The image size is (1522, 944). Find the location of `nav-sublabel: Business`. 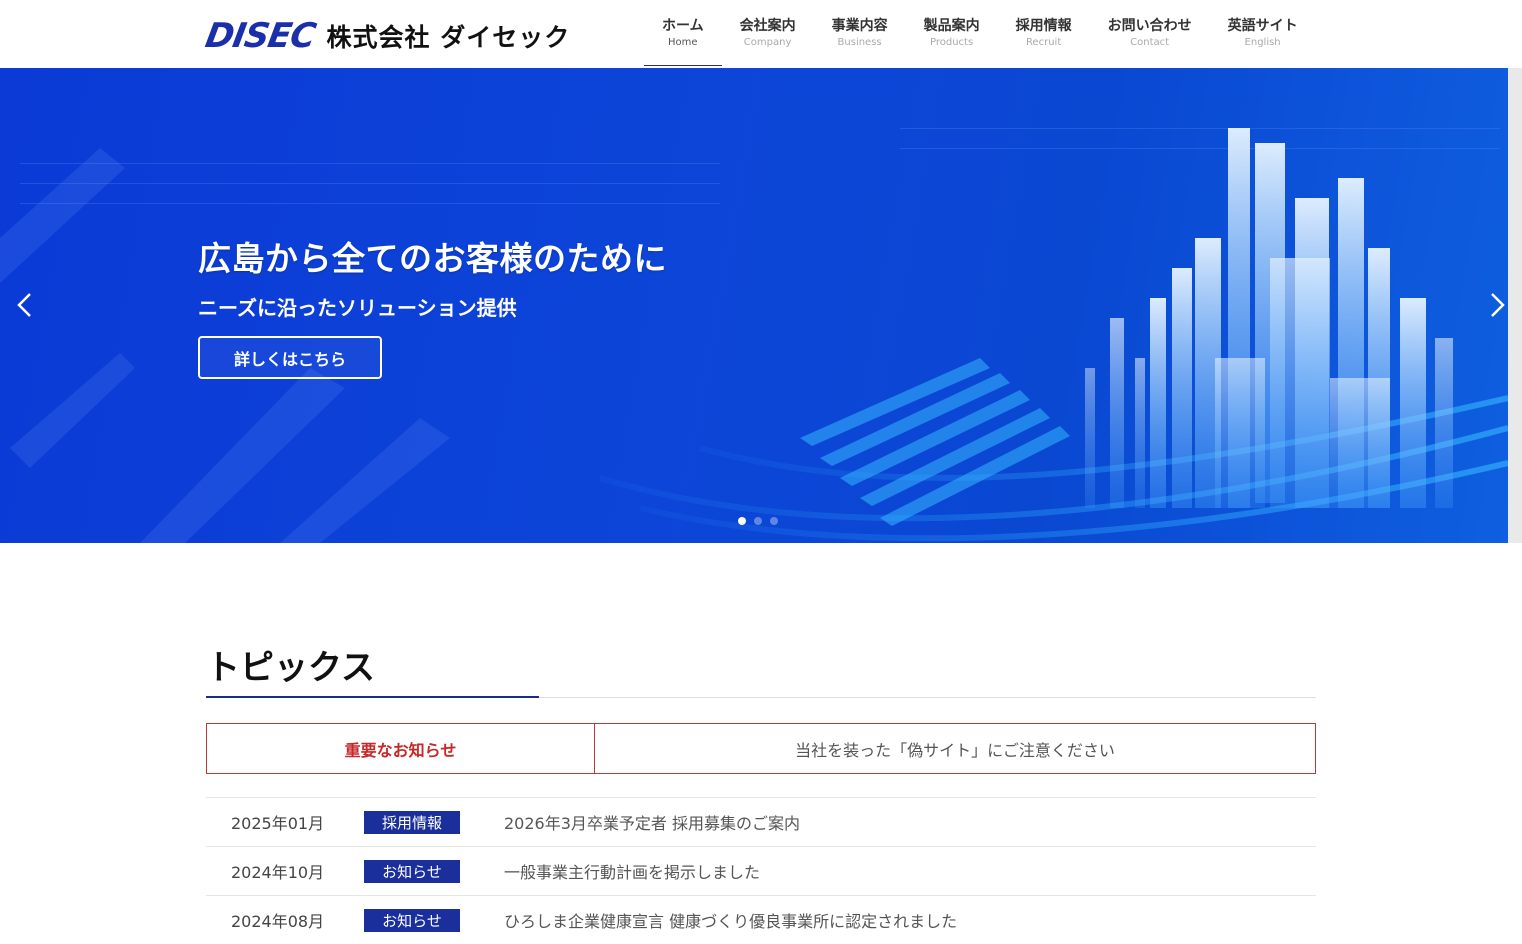

nav-sublabel: Business is located at coordinates (859, 42).